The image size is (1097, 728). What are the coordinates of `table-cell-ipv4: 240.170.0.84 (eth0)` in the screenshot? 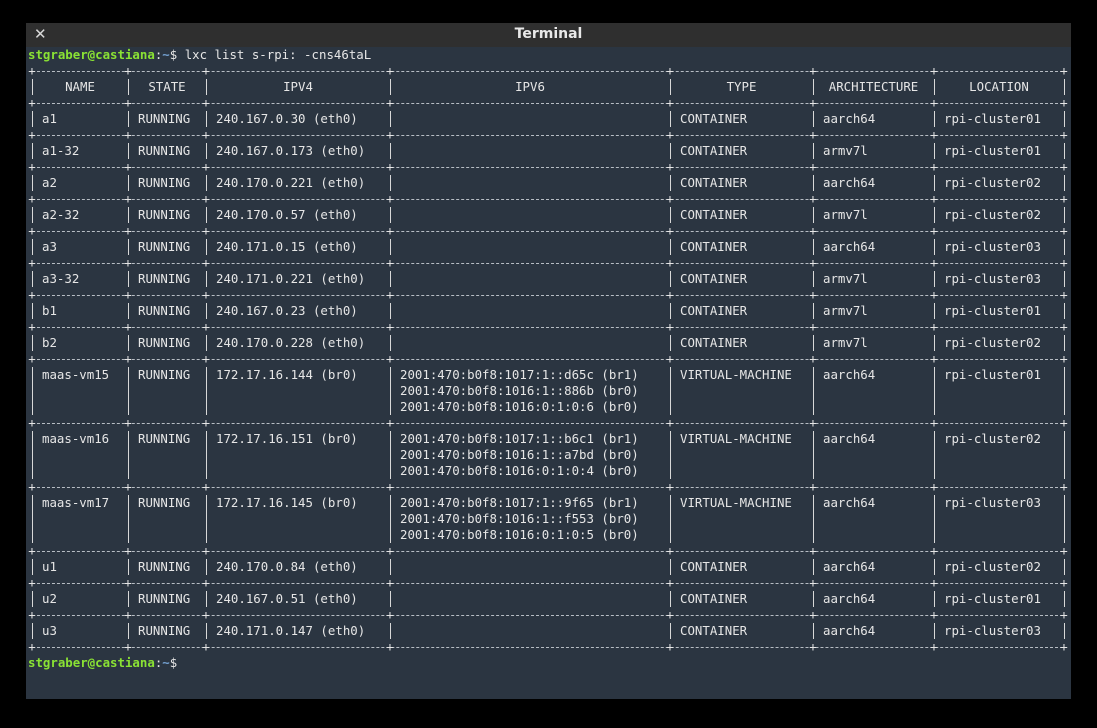 It's located at (287, 566).